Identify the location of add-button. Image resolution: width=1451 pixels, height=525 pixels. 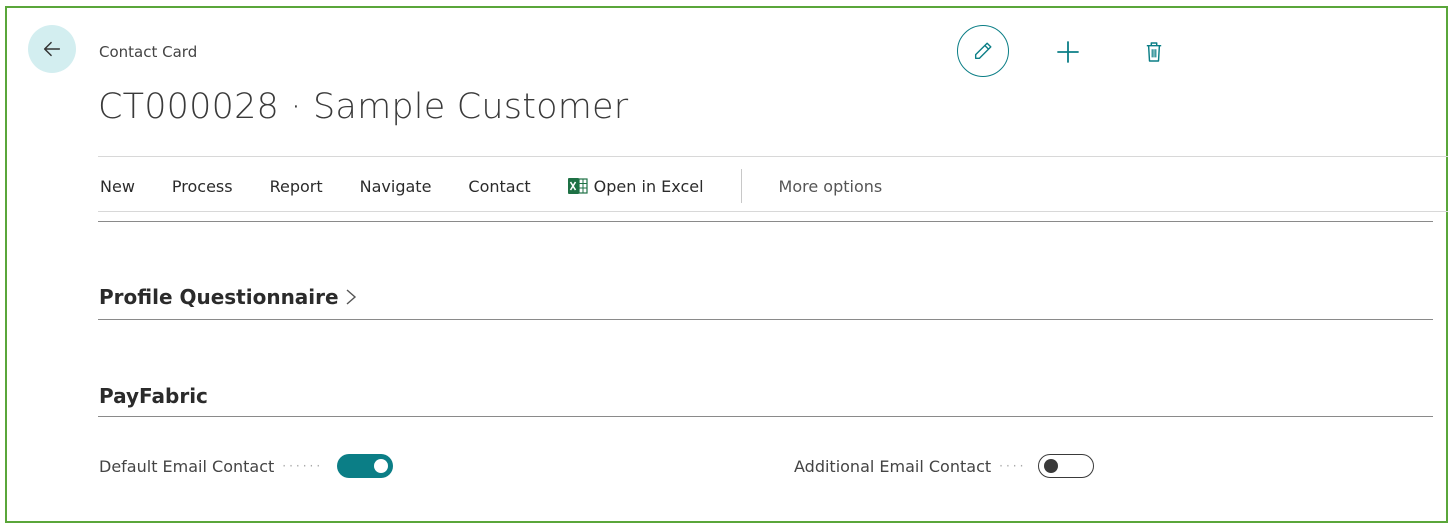
(1068, 52).